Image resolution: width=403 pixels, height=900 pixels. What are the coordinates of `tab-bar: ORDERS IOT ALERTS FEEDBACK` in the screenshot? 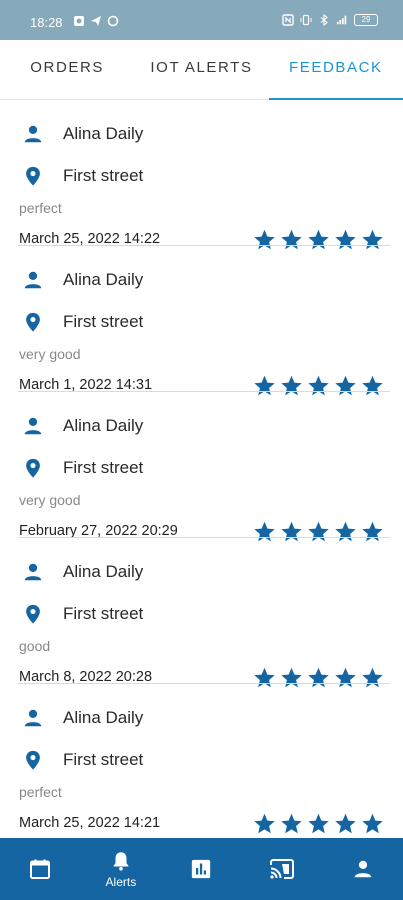 It's located at (201, 70).